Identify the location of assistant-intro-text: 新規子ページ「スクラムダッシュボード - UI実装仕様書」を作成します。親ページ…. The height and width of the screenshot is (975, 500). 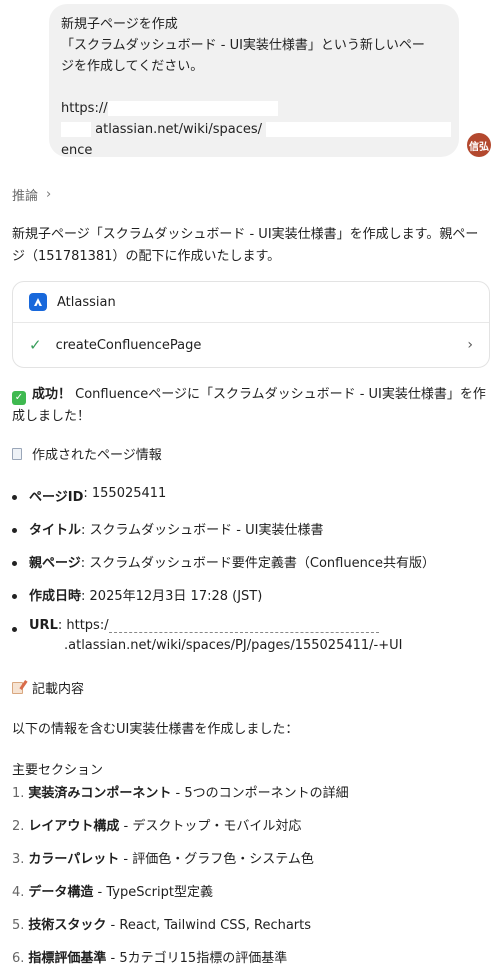
(245, 245).